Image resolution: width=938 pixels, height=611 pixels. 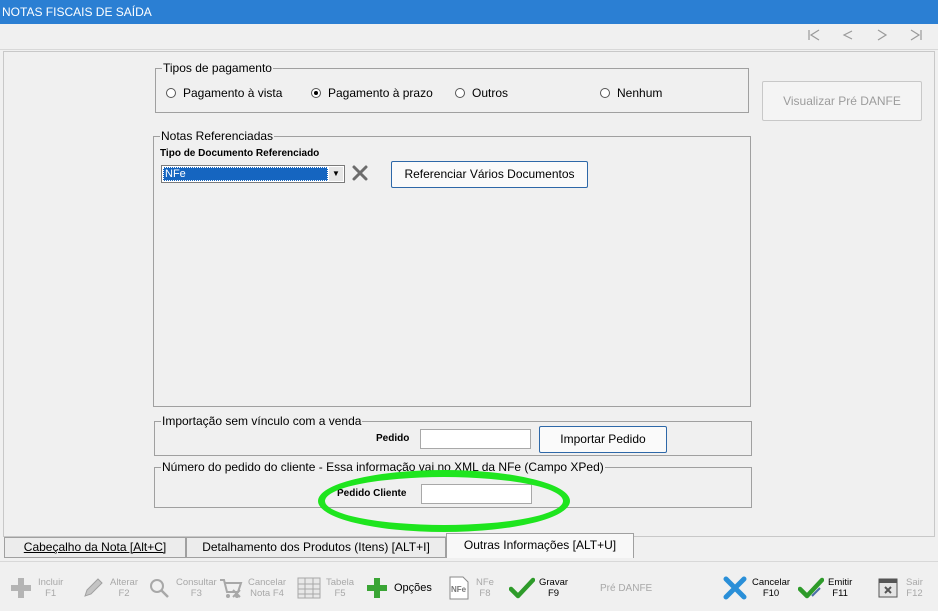 I want to click on consultar-button: Consultar F3, so click(x=181, y=588).